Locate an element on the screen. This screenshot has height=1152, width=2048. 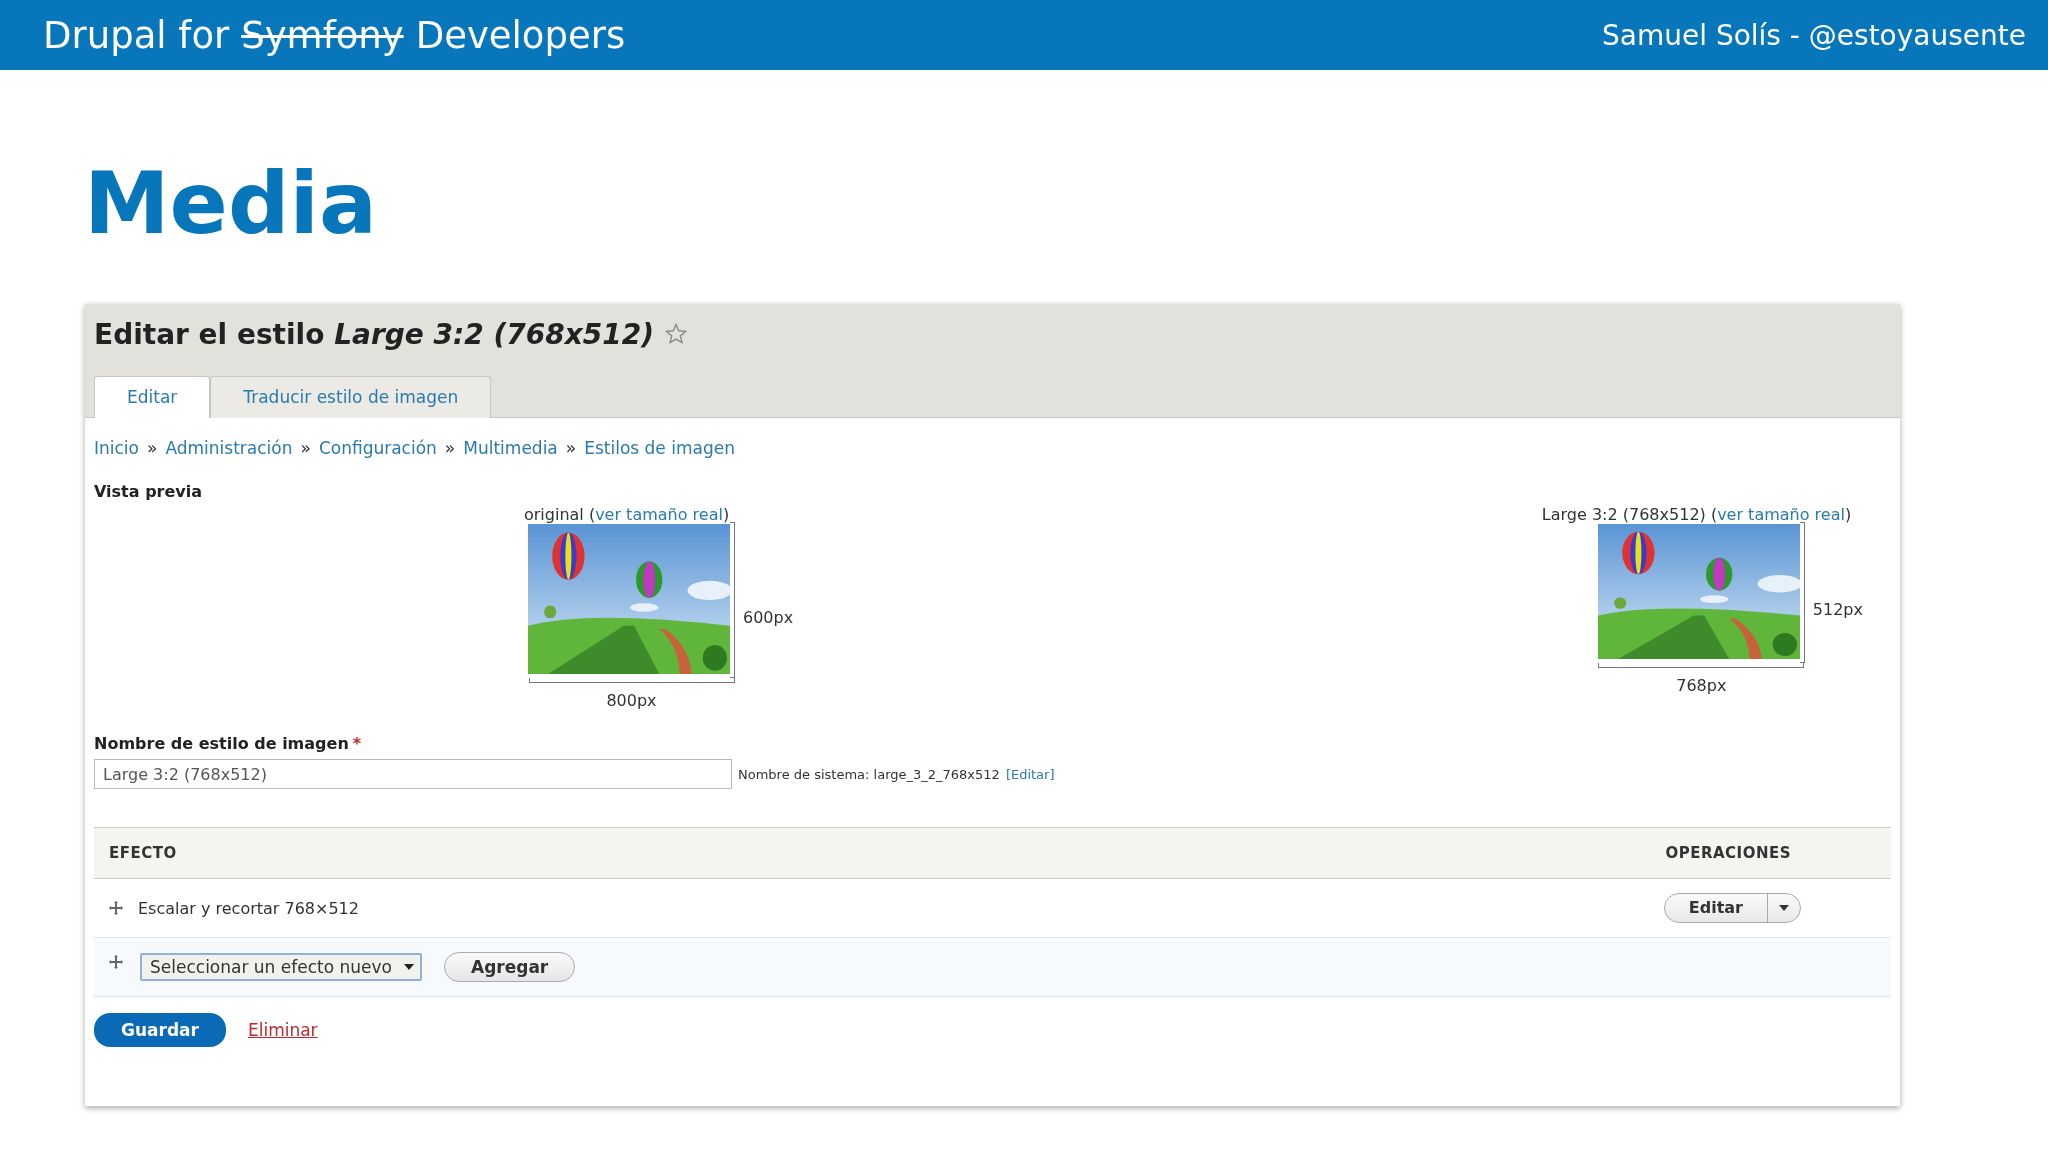
effect-name: Escalar y recortar 768×512 is located at coordinates (249, 908).